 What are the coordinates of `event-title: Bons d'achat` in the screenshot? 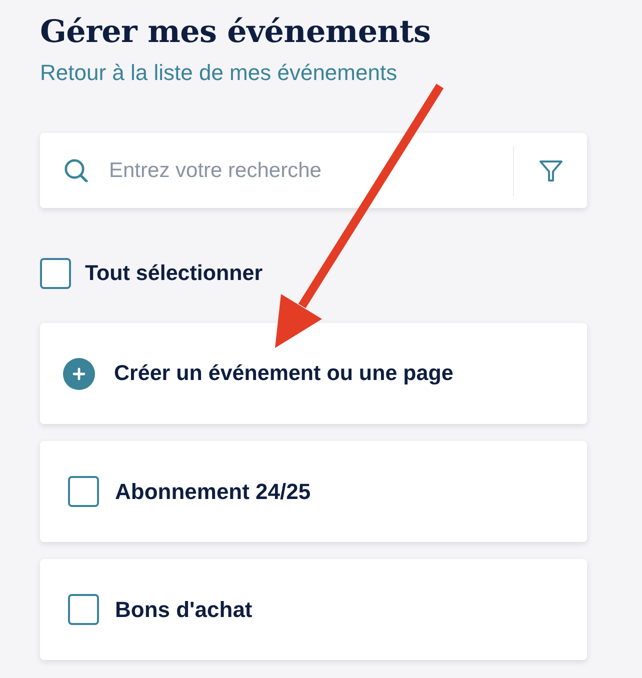 It's located at (183, 609).